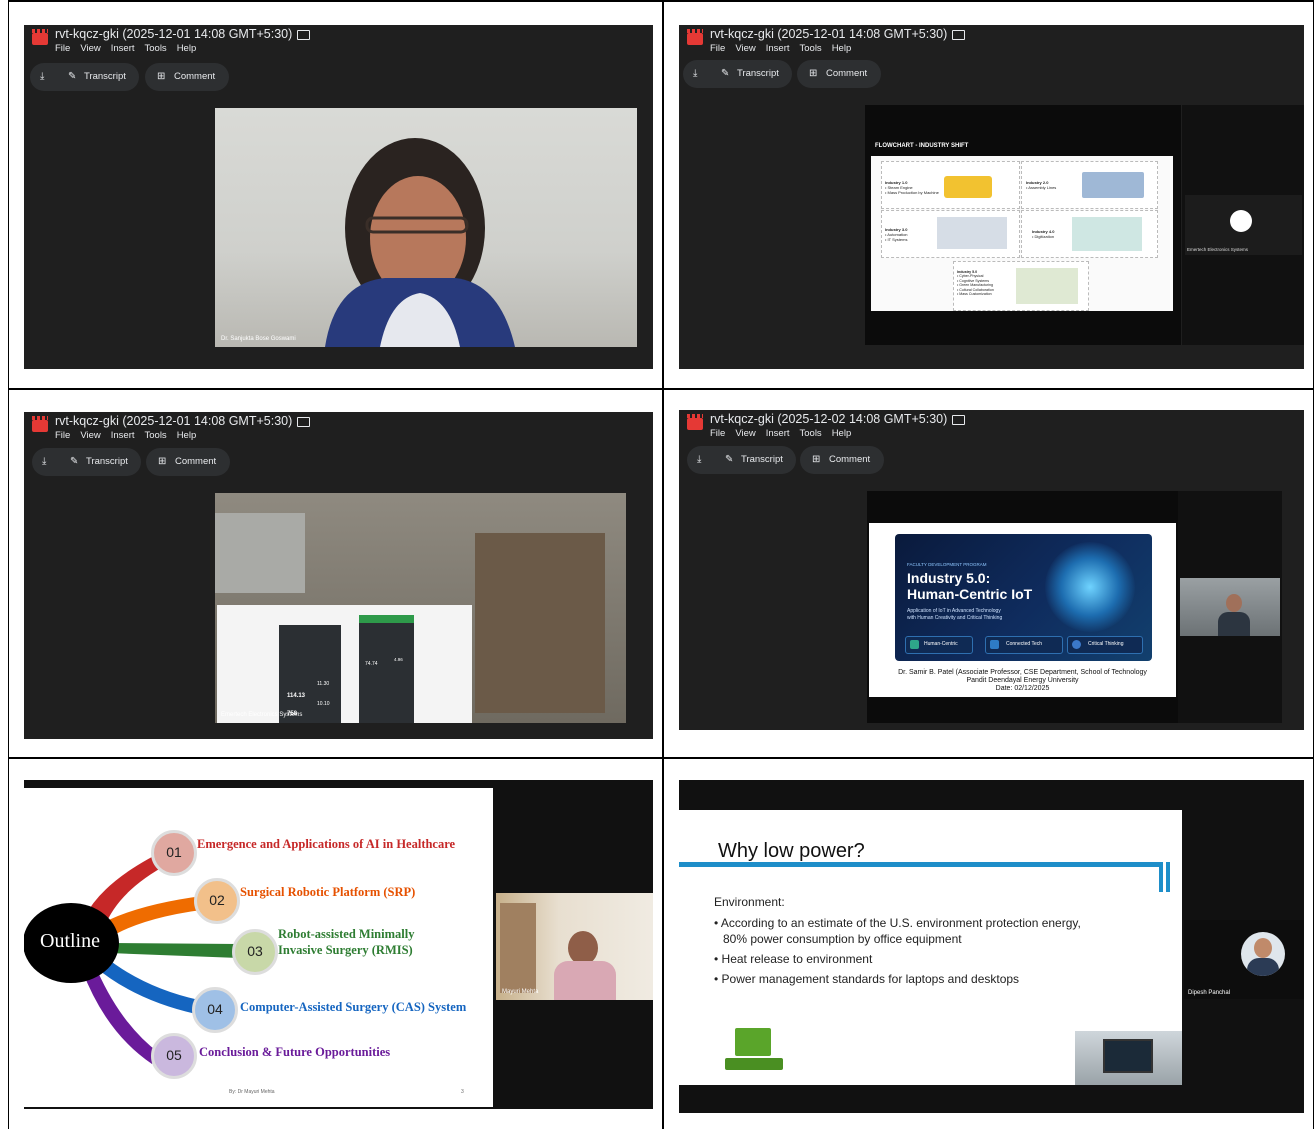 The height and width of the screenshot is (1129, 1316). What do you see at coordinates (921, 864) in the screenshot?
I see `title-rule` at bounding box center [921, 864].